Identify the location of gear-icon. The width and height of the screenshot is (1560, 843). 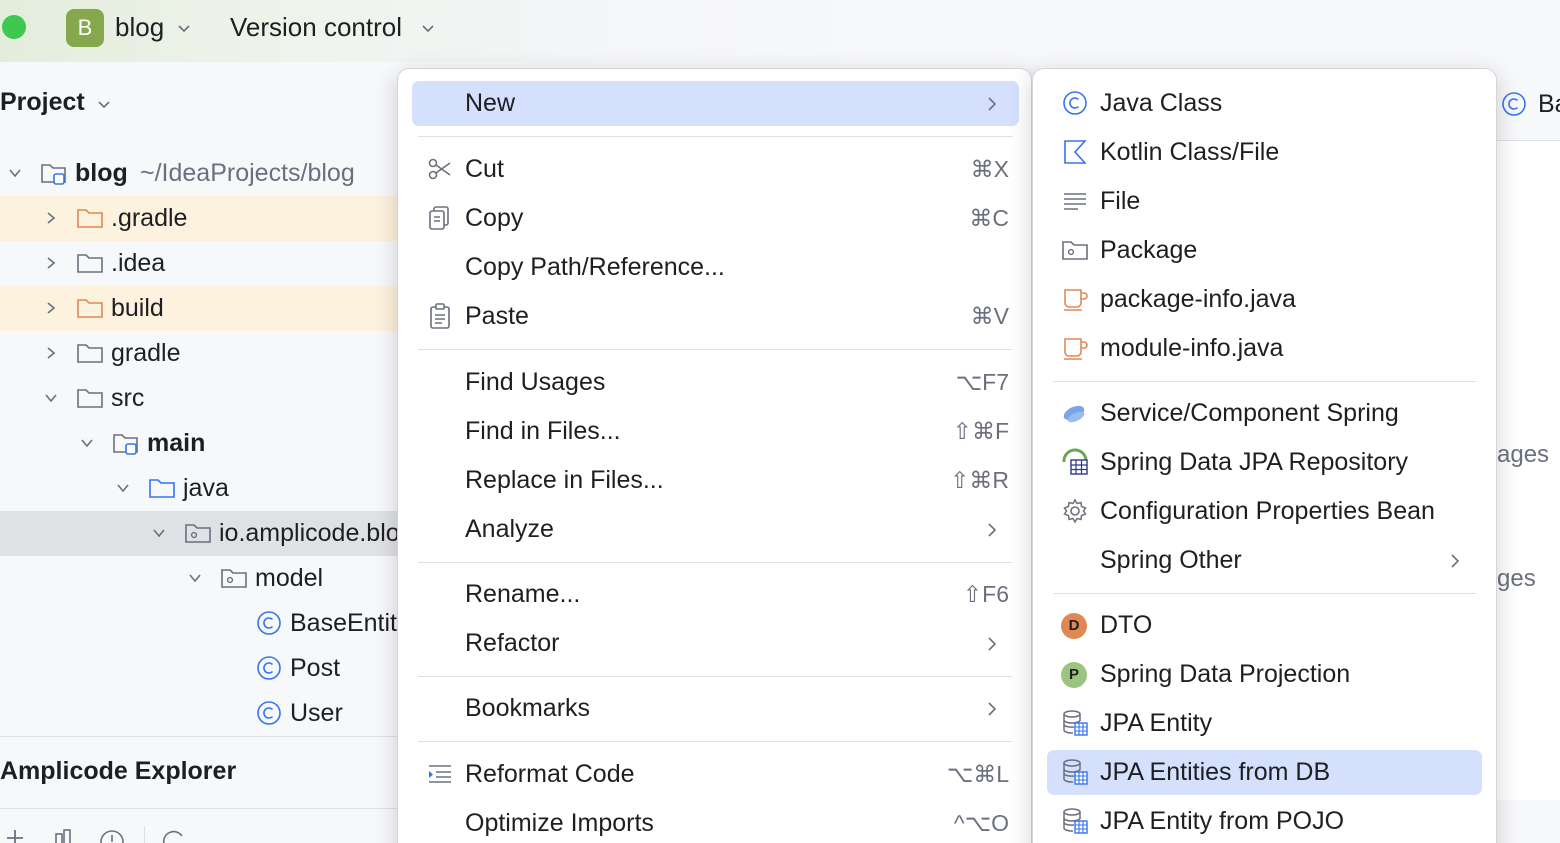
(1075, 511).